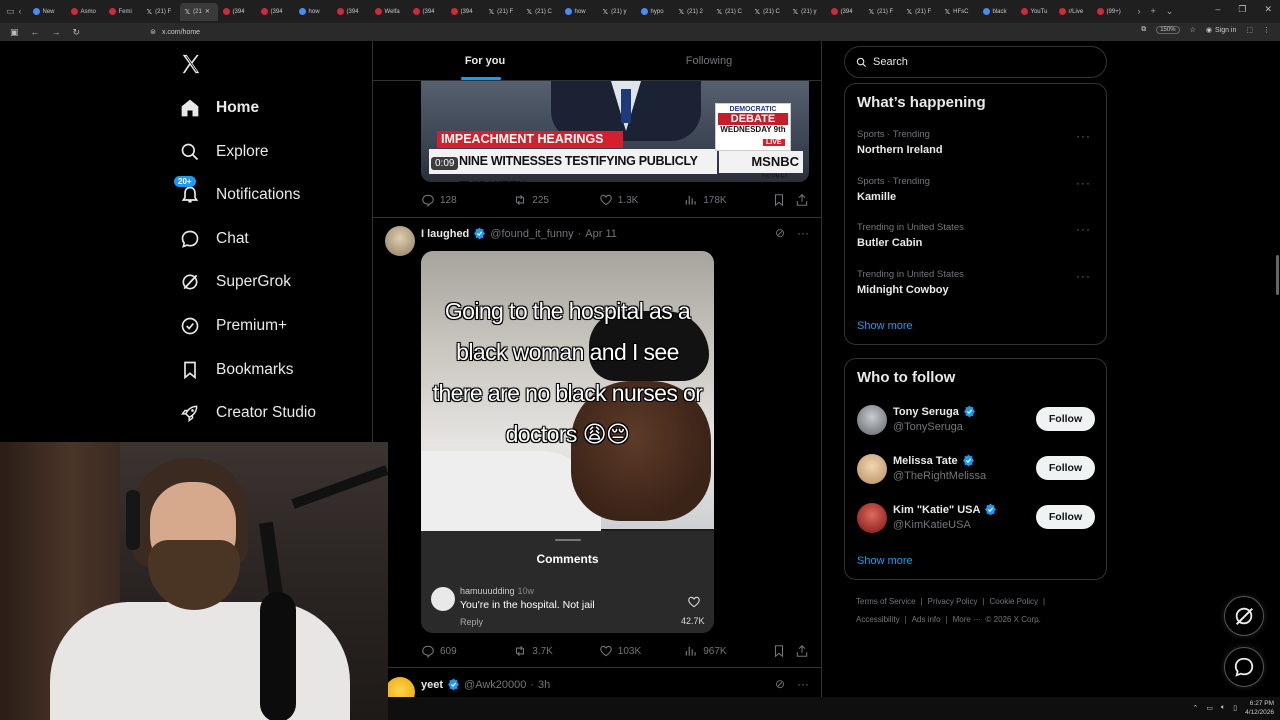  Describe the element at coordinates (1111, 12) in the screenshot. I see `browser-tab: (99+)` at that location.